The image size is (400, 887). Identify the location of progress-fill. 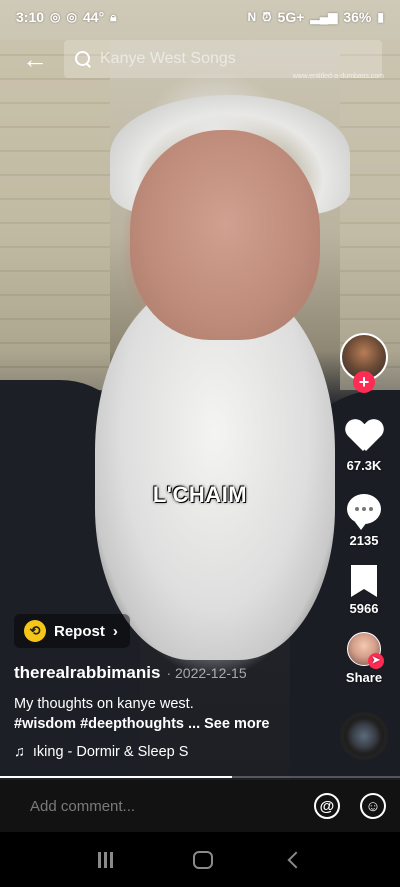
(116, 777).